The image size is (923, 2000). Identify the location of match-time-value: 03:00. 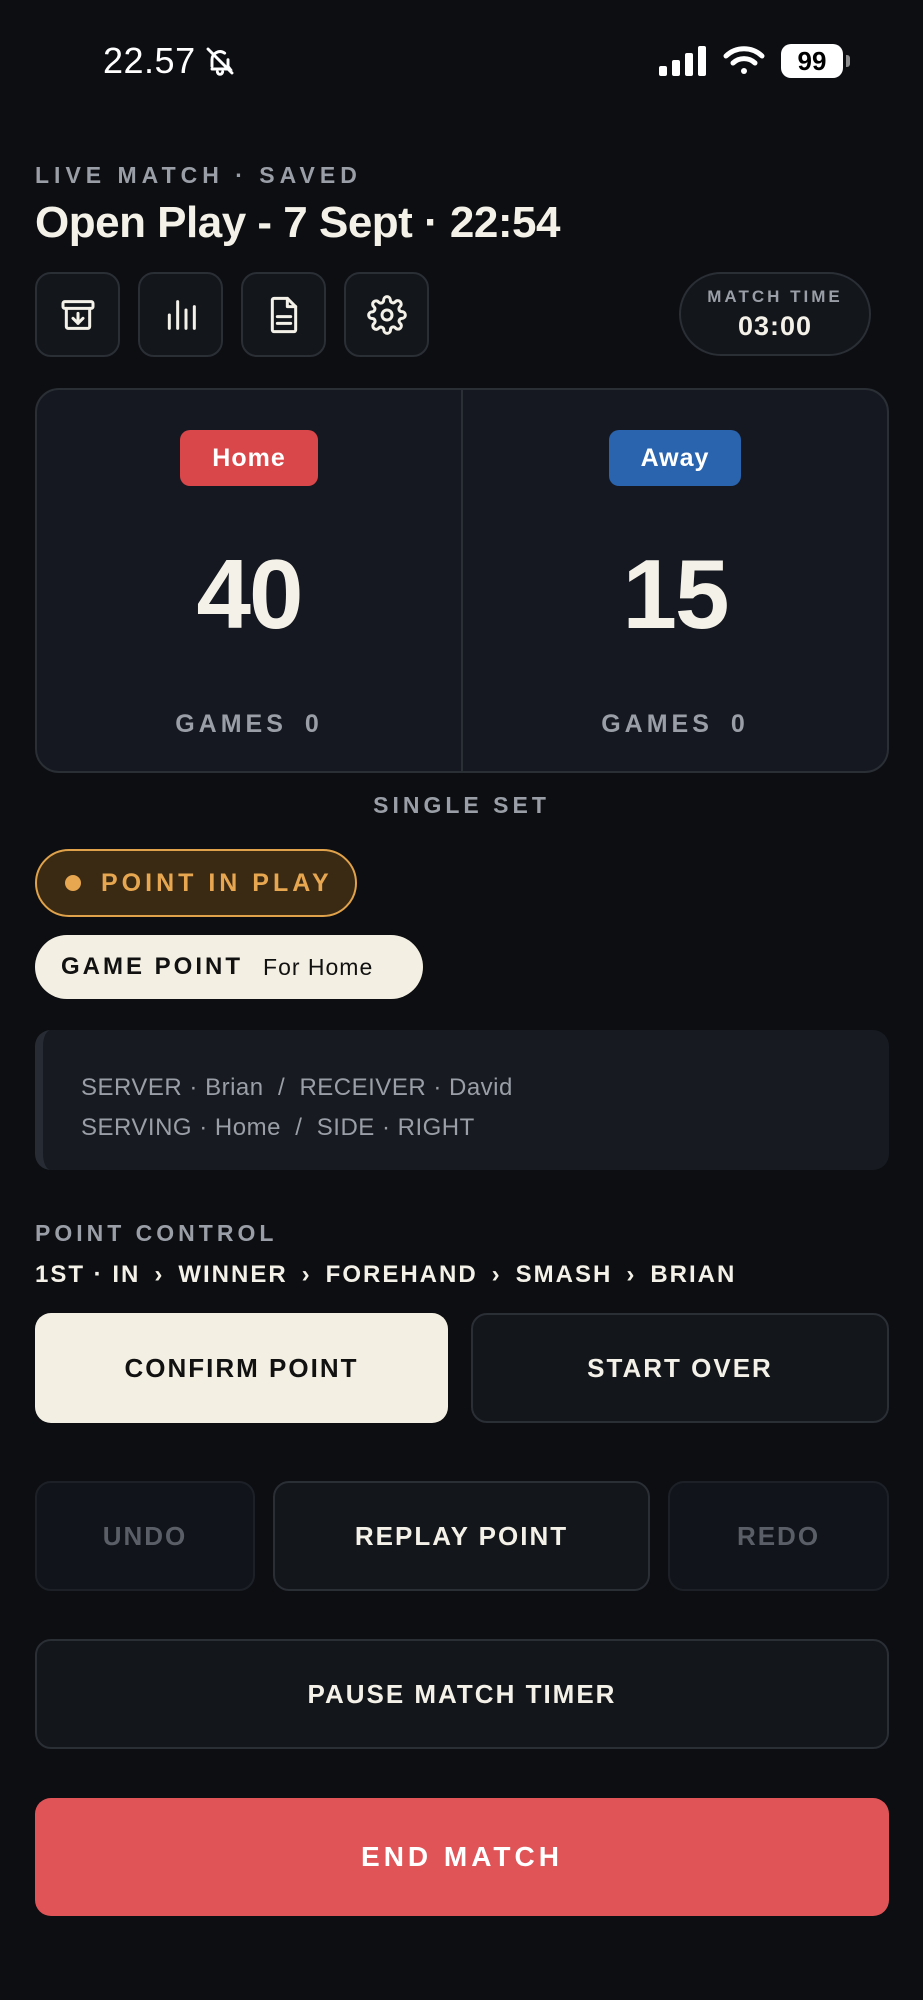
(775, 325).